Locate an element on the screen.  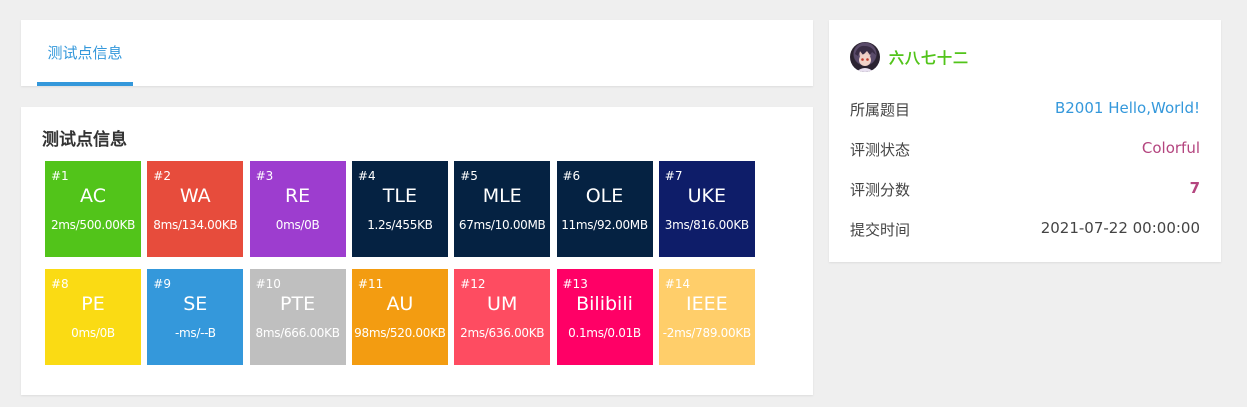
test-case-metrics: -ms/--B is located at coordinates (195, 333).